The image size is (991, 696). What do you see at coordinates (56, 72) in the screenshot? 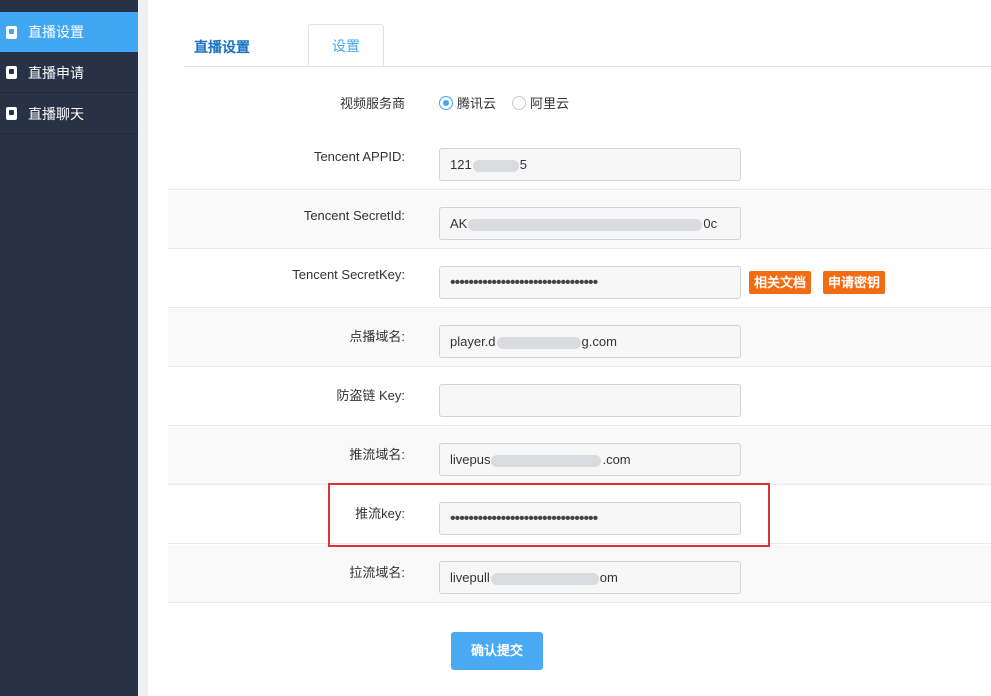
I see `sidebar-item-label: 直播申请` at bounding box center [56, 72].